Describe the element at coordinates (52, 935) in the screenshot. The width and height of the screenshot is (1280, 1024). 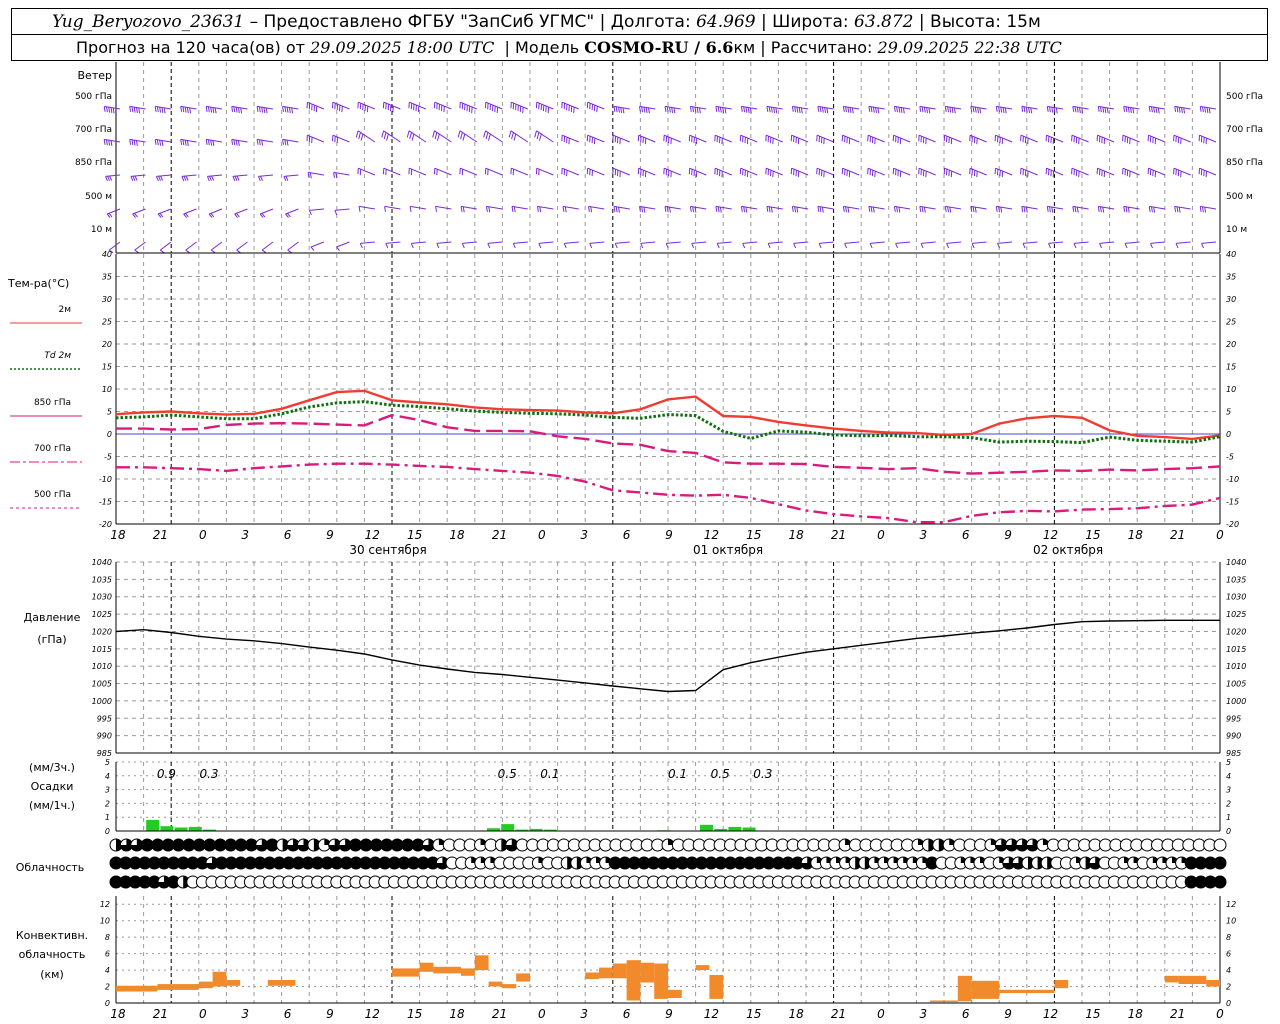
I see `conv-title-1: Конвективн.` at that location.